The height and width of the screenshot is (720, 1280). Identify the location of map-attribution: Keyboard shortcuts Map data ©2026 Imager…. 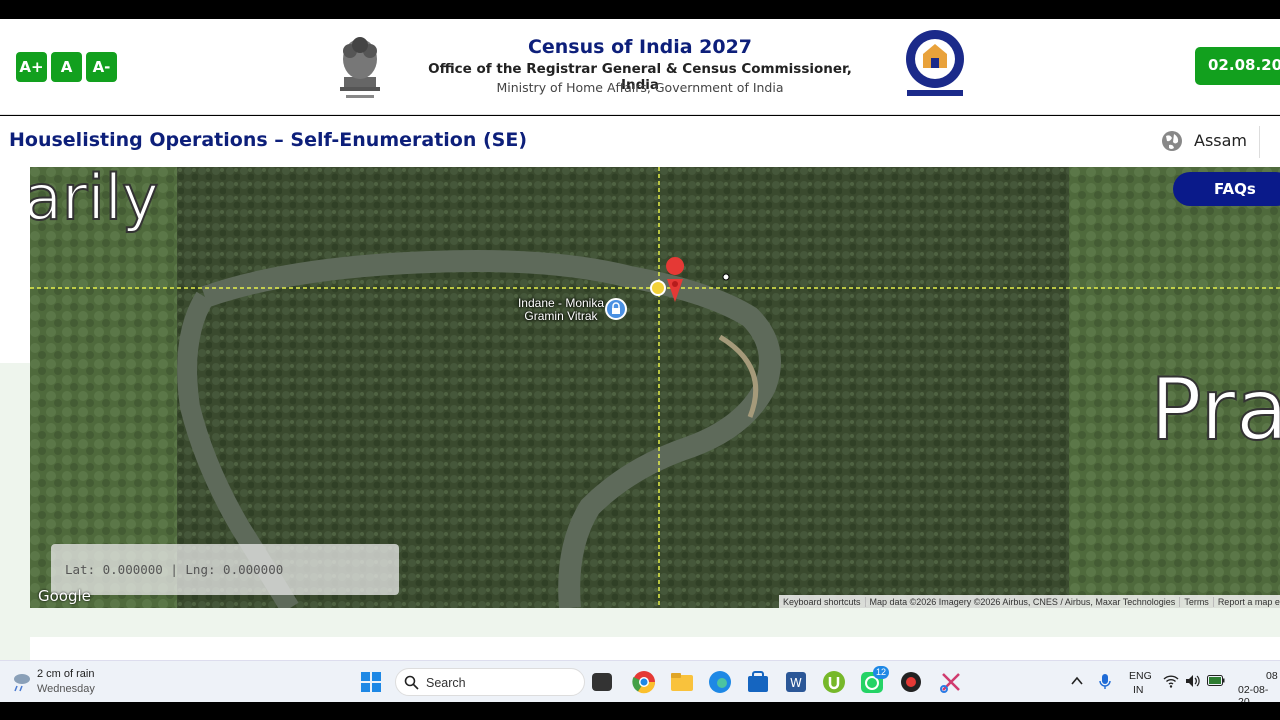
(1029, 601).